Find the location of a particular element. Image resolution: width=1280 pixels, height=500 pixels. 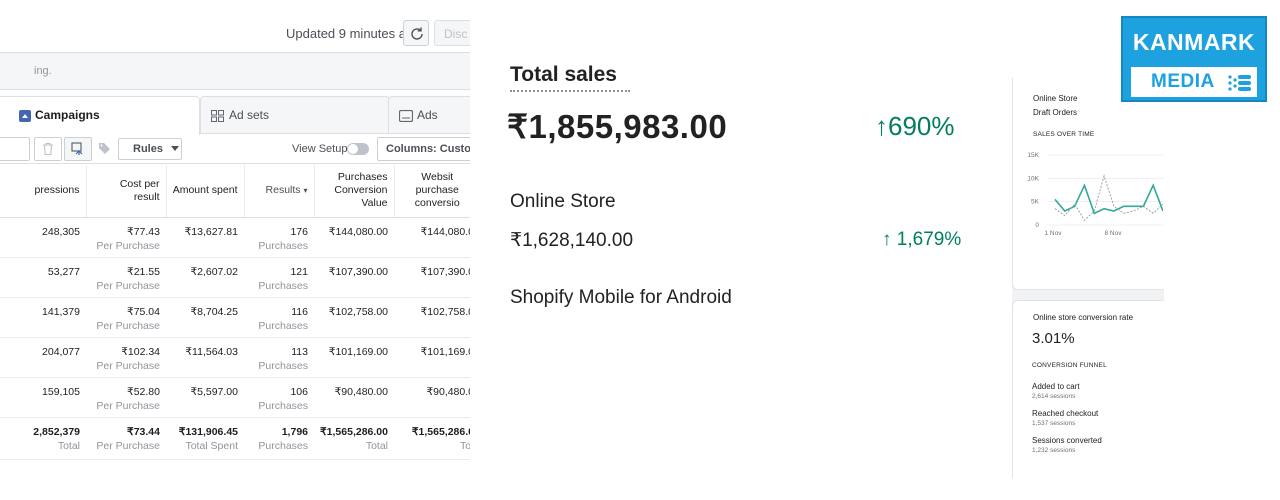

cell-cost-per-result: ₹77.43 Per Purchase is located at coordinates (126, 237).